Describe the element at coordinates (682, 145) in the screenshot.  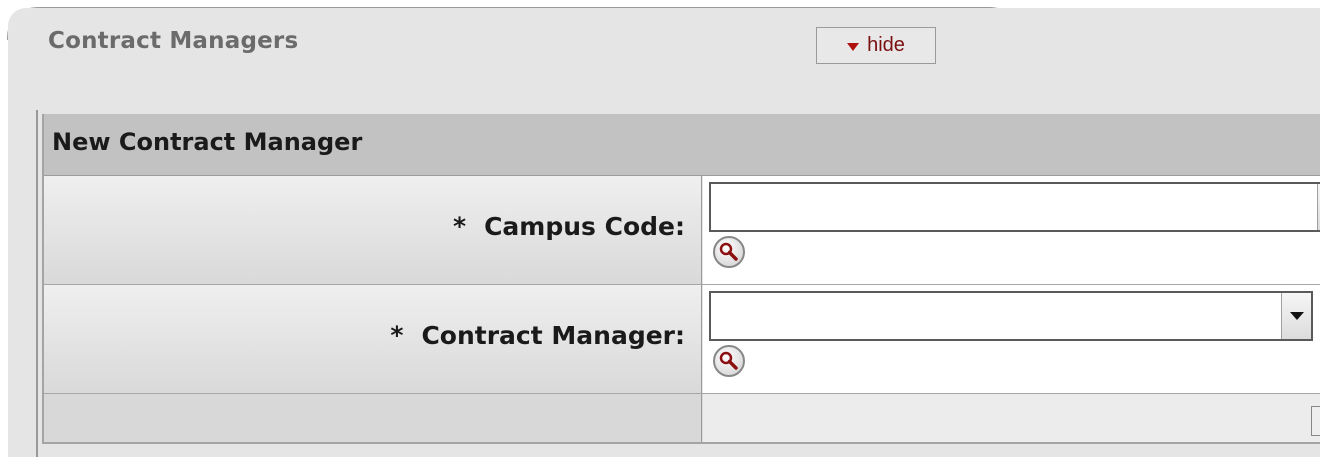
I see `section-header: New Contract Manager` at that location.